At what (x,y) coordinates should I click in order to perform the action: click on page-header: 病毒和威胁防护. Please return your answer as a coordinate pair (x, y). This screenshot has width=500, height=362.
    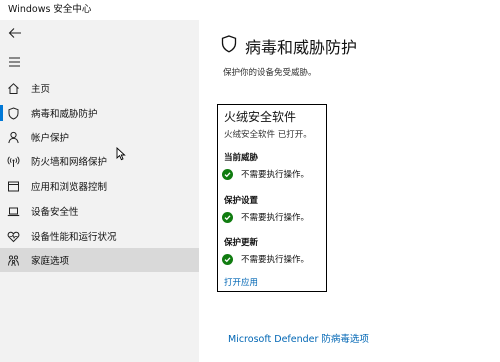
    Looking at the image, I should click on (289, 46).